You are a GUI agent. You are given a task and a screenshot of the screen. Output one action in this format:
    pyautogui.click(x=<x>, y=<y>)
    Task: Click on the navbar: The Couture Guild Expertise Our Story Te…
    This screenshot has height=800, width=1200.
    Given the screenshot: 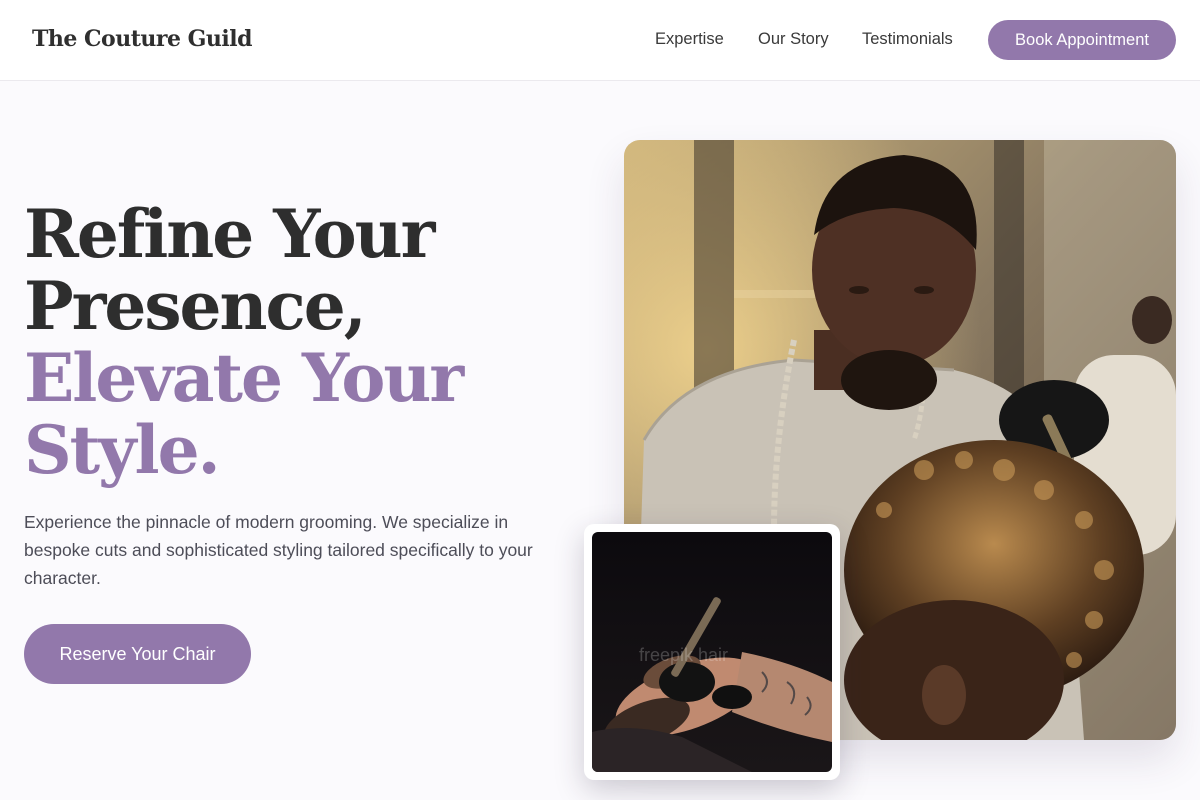 What is the action you would take?
    pyautogui.click(x=600, y=40)
    